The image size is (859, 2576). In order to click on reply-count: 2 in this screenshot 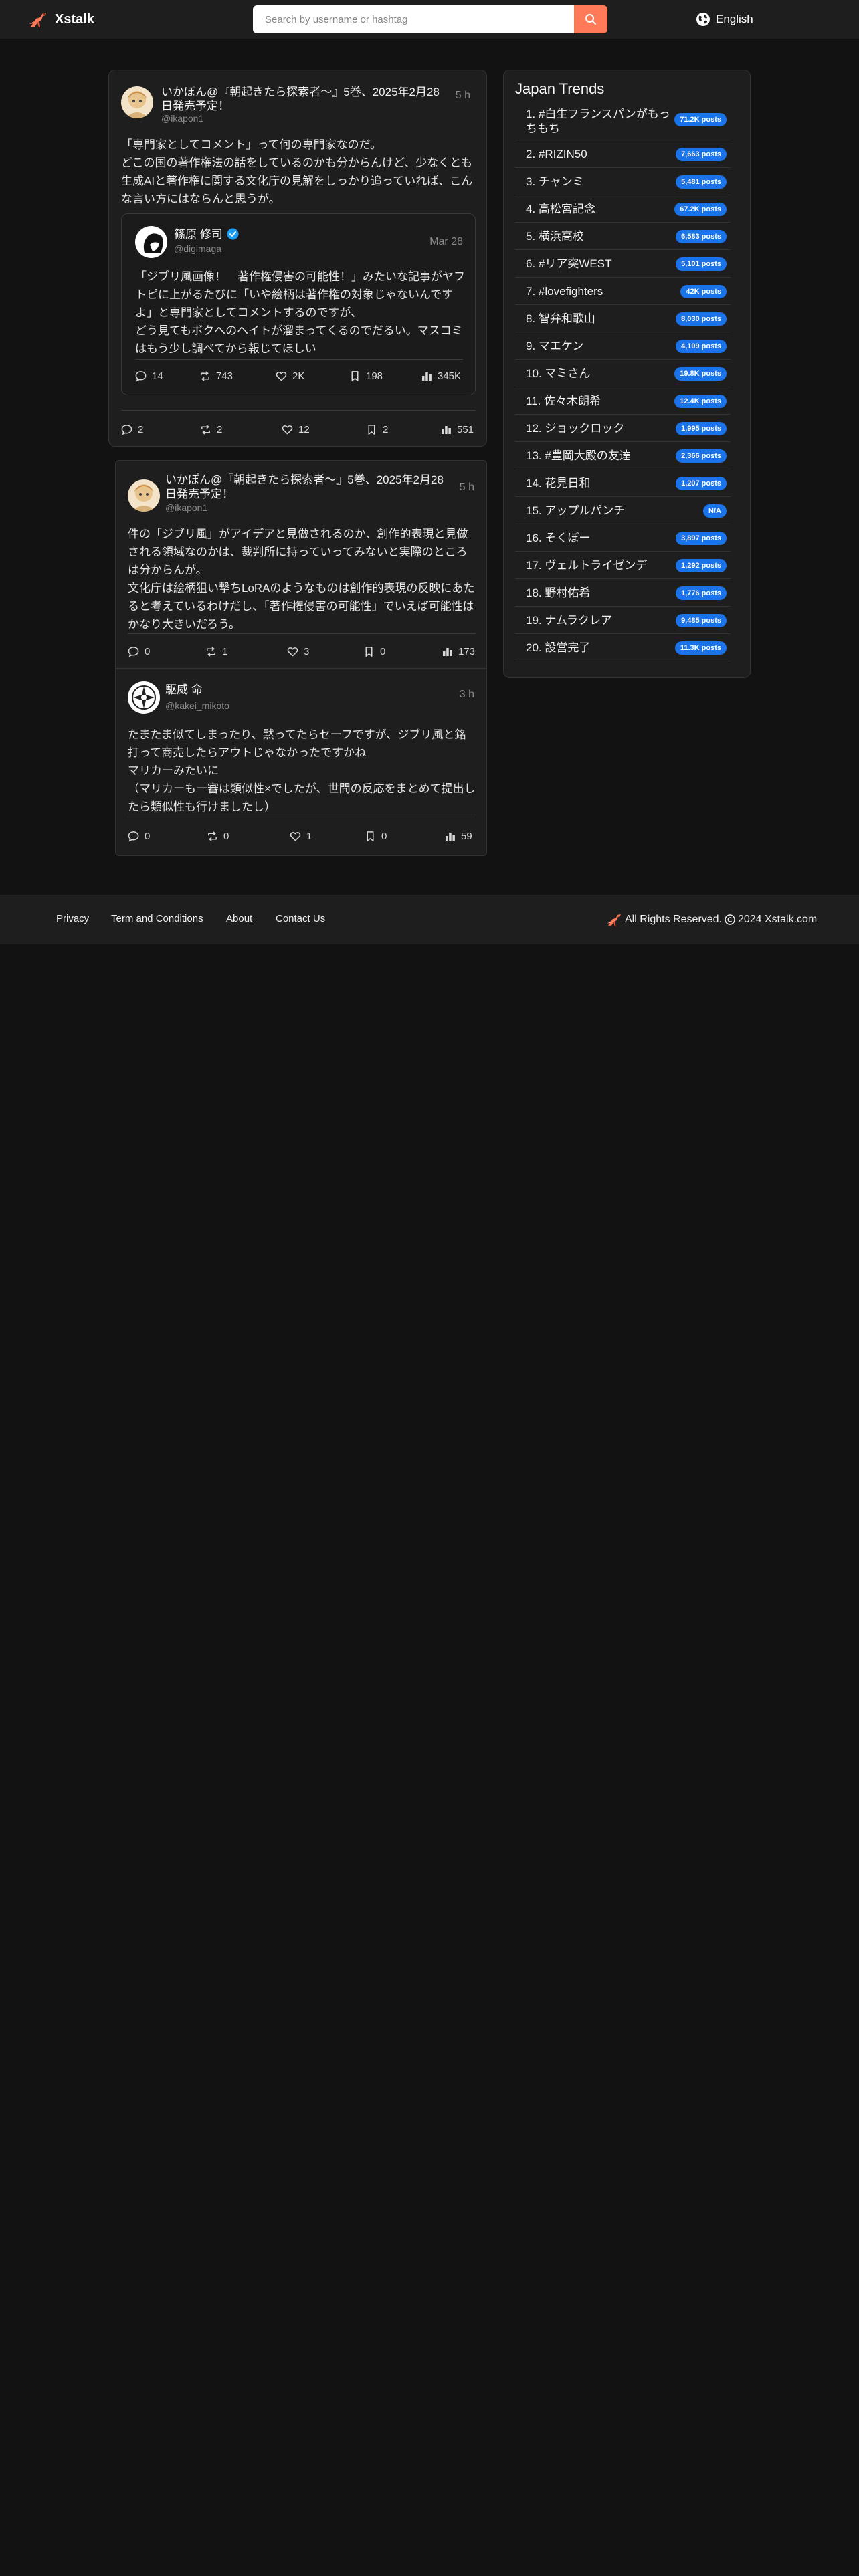, I will do `click(141, 429)`.